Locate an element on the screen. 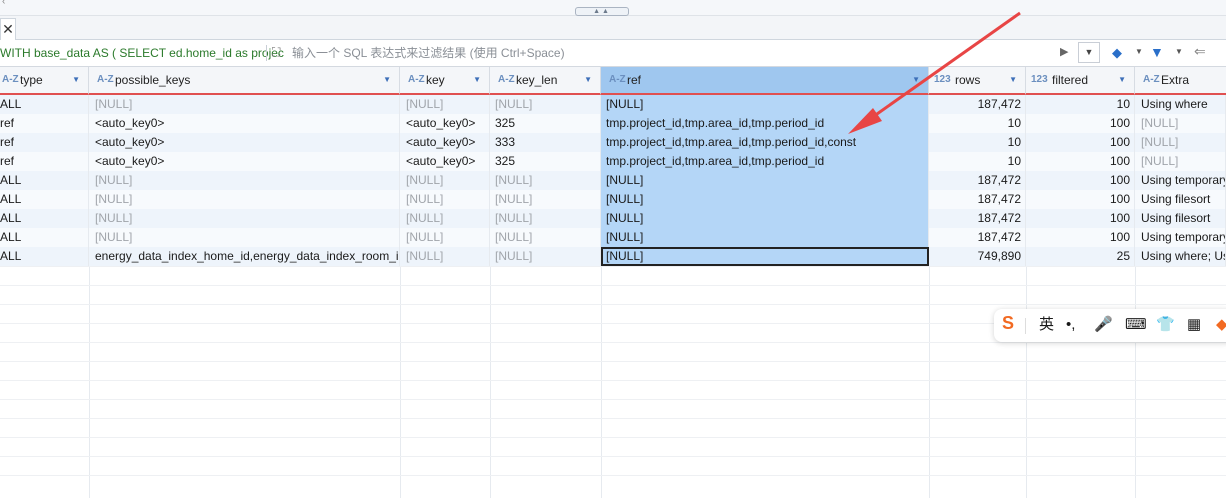  filter-history-dropdown: ▼ is located at coordinates (1089, 52).